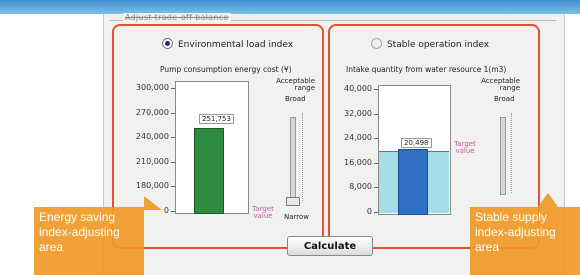  What do you see at coordinates (295, 99) in the screenshot?
I see `energy-broad-label: Broad` at bounding box center [295, 99].